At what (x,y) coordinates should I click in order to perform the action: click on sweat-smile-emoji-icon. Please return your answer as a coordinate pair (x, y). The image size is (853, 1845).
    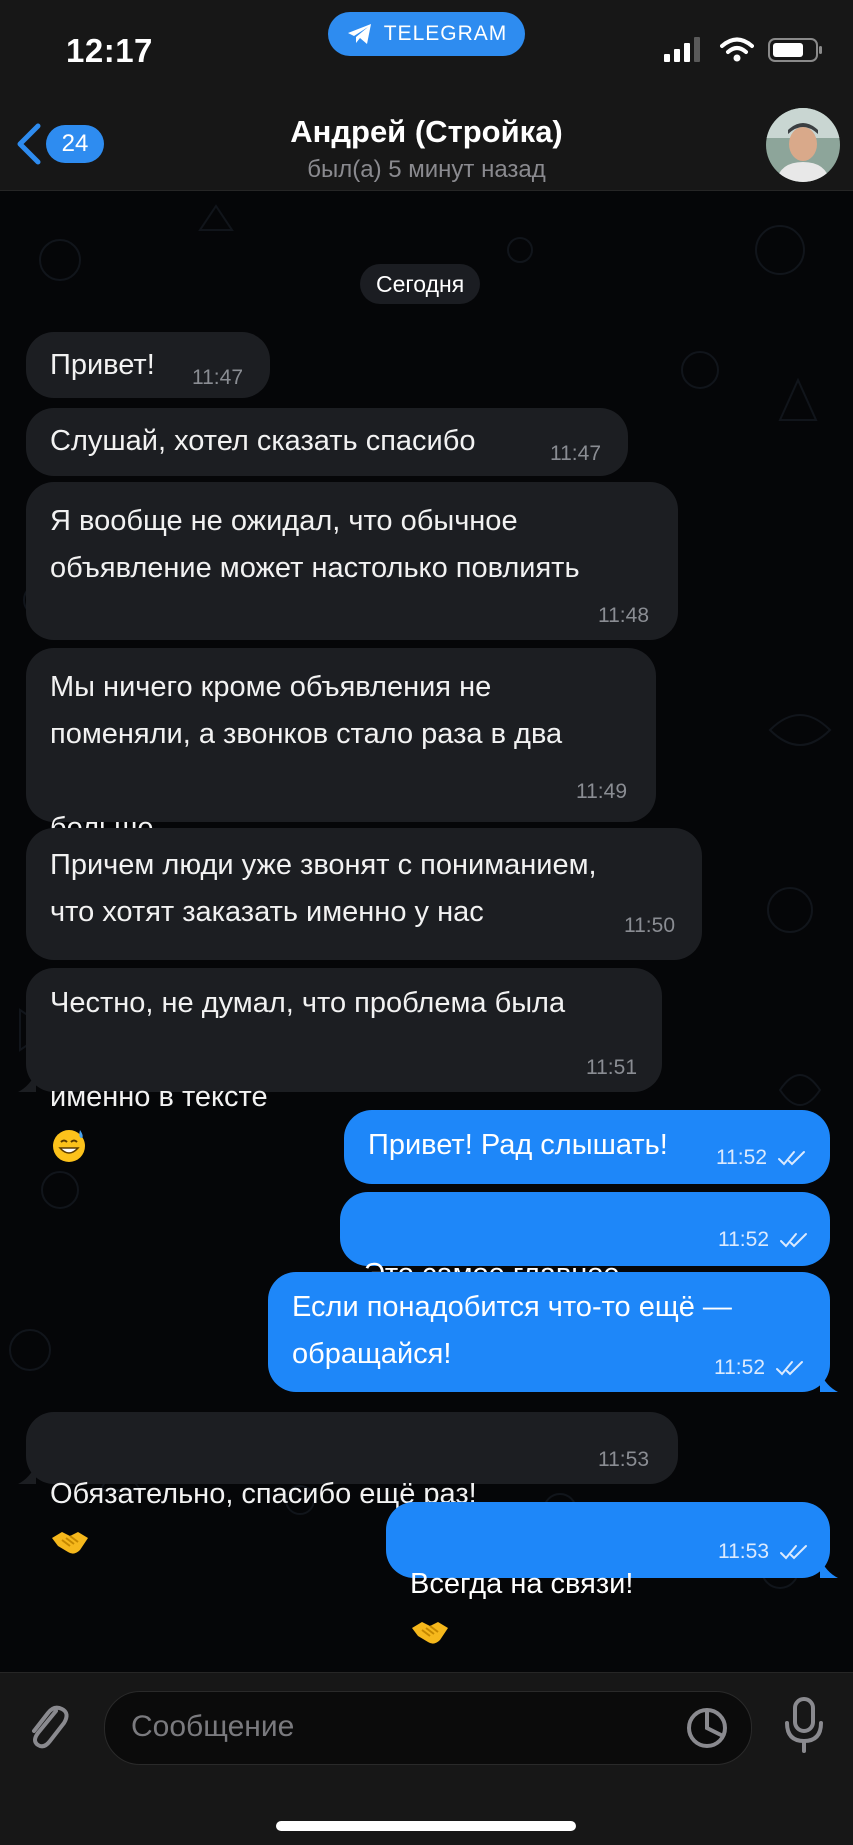
    Looking at the image, I should click on (69, 1146).